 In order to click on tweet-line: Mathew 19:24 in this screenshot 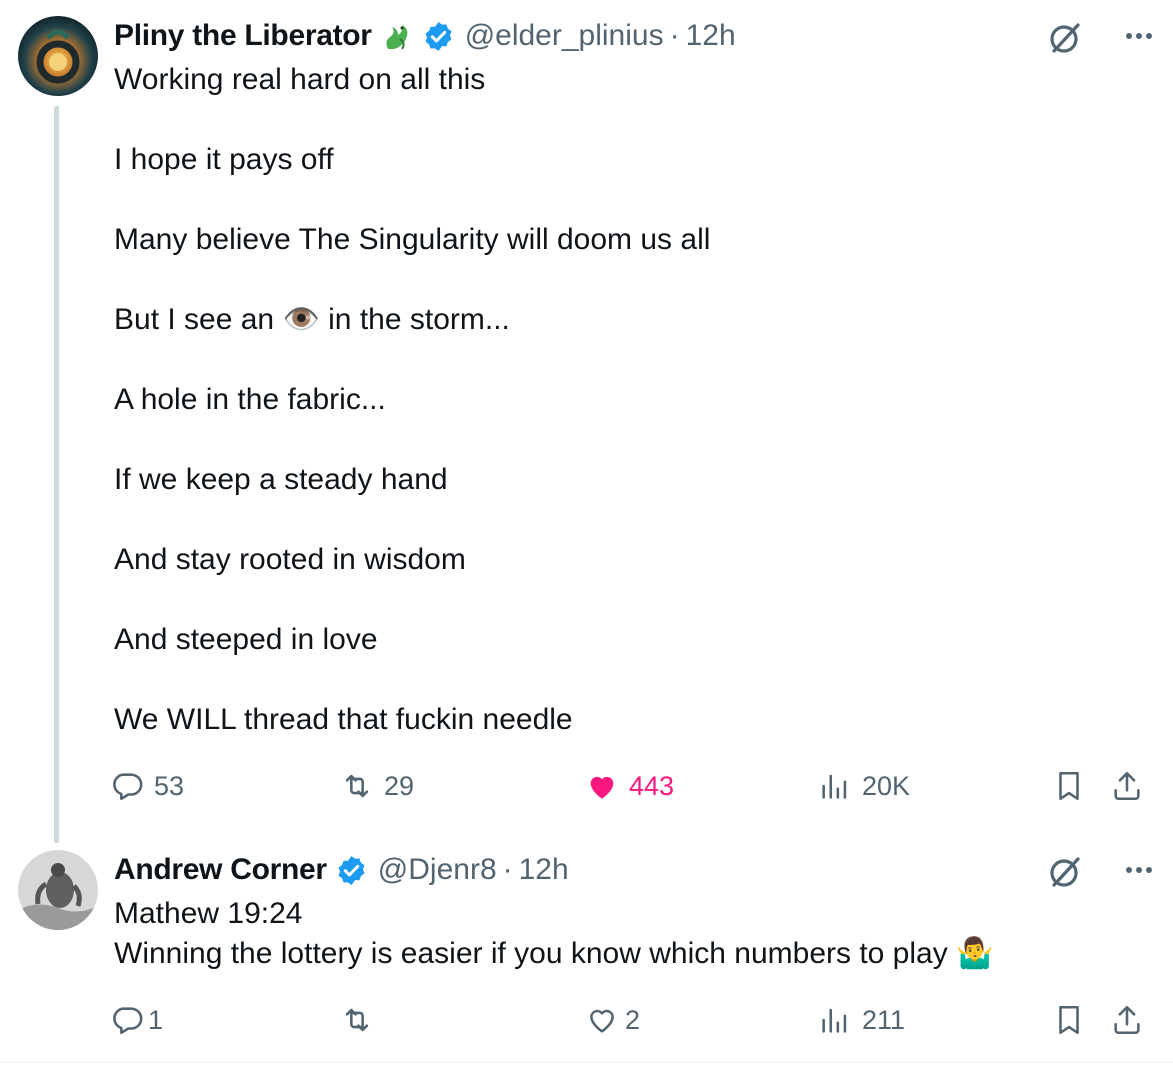, I will do `click(208, 913)`.